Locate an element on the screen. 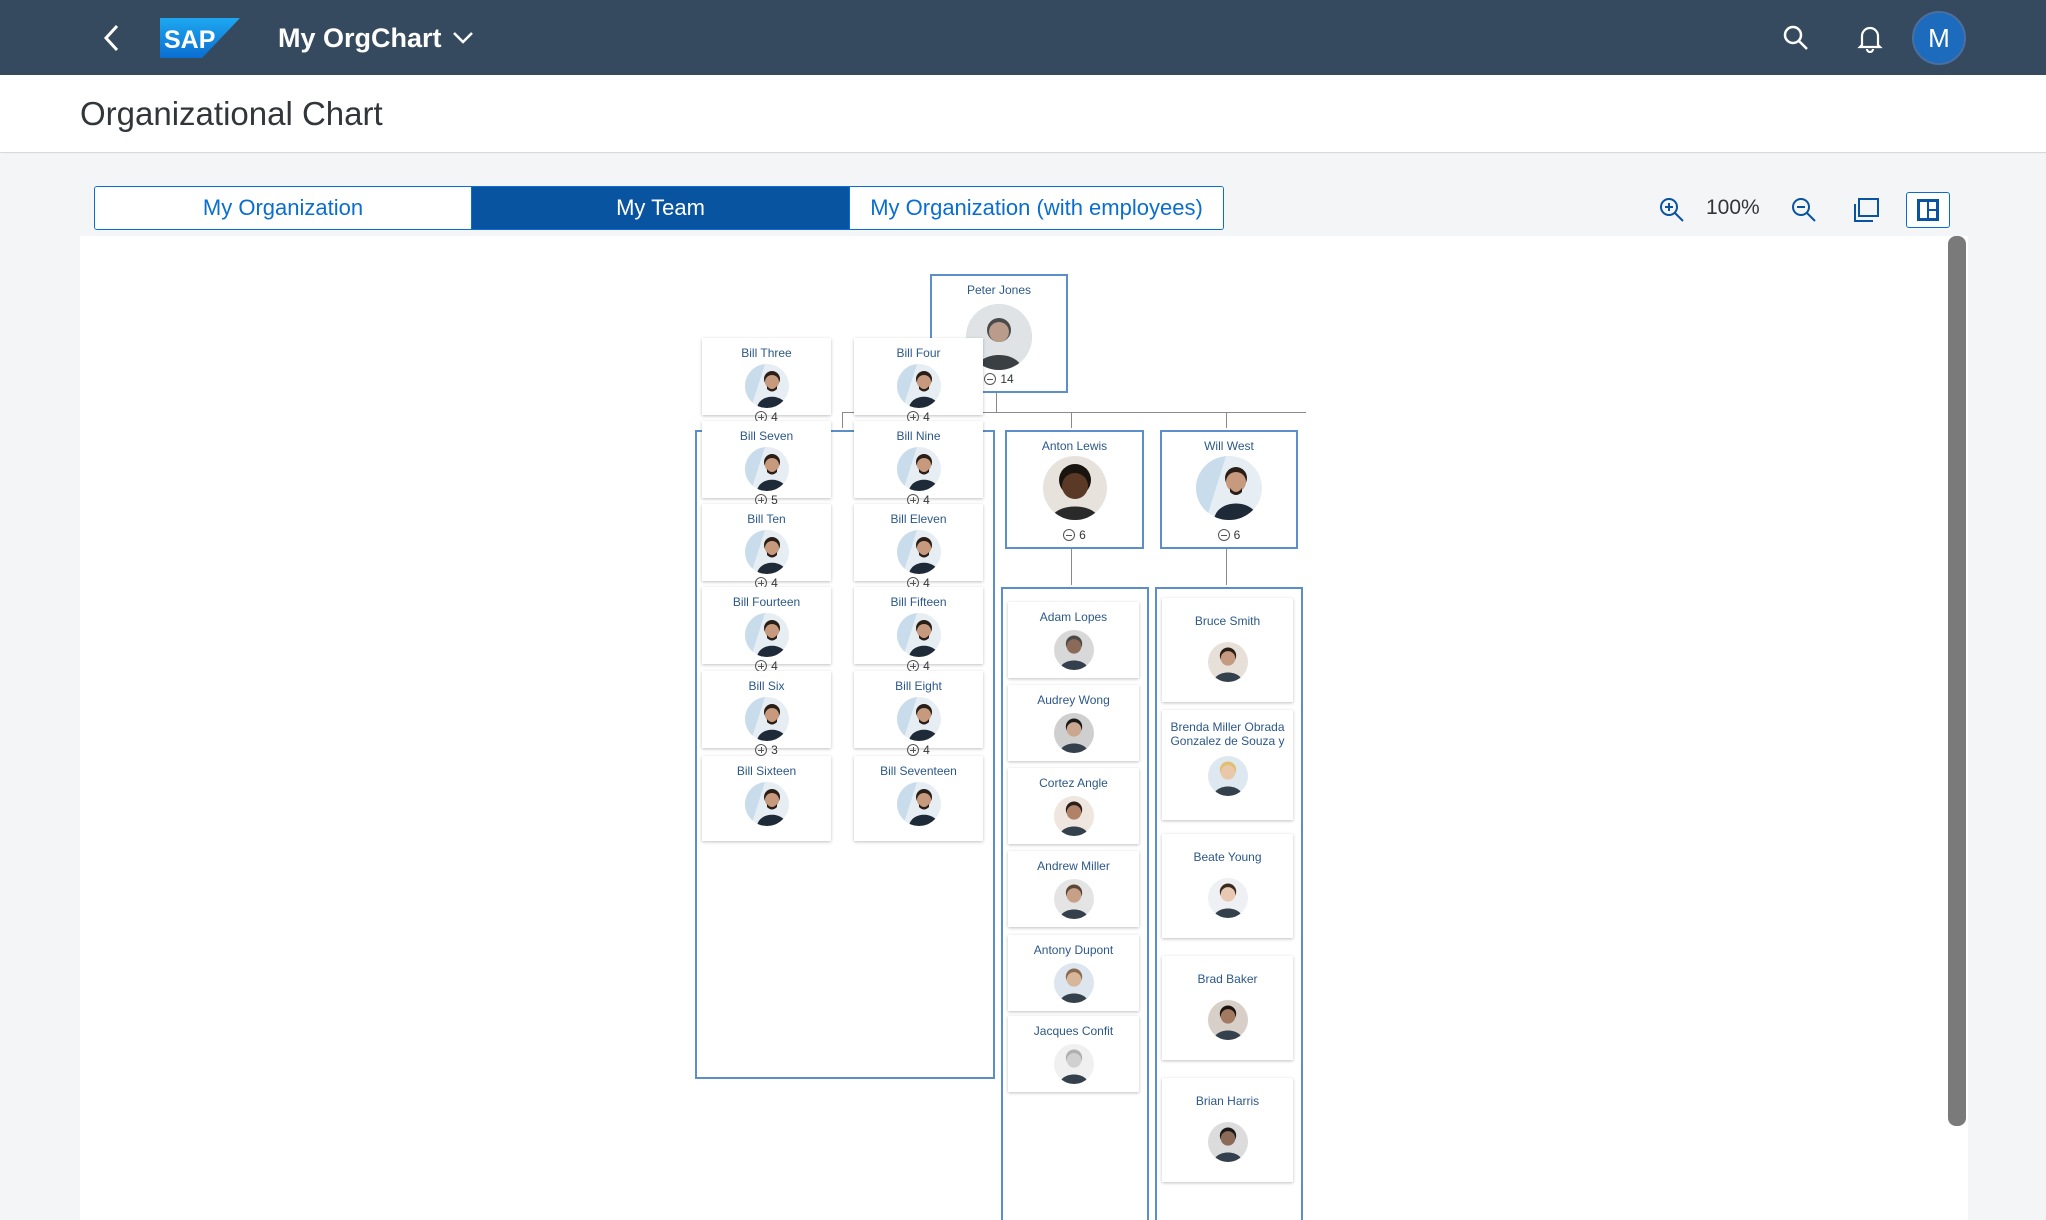 The height and width of the screenshot is (1220, 2046). org-card: Andrew Miller is located at coordinates (1073, 889).